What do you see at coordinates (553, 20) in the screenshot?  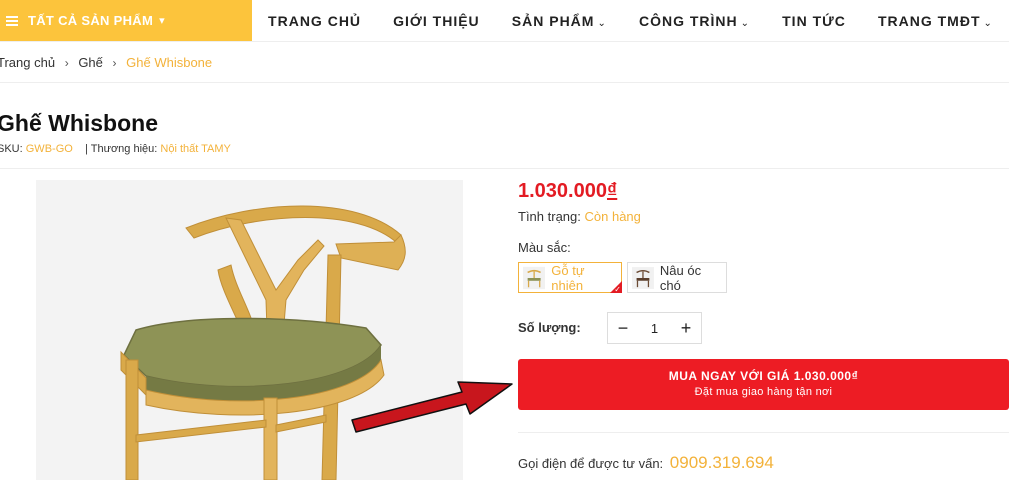 I see `nav-label: SẢN PHẨM` at bounding box center [553, 20].